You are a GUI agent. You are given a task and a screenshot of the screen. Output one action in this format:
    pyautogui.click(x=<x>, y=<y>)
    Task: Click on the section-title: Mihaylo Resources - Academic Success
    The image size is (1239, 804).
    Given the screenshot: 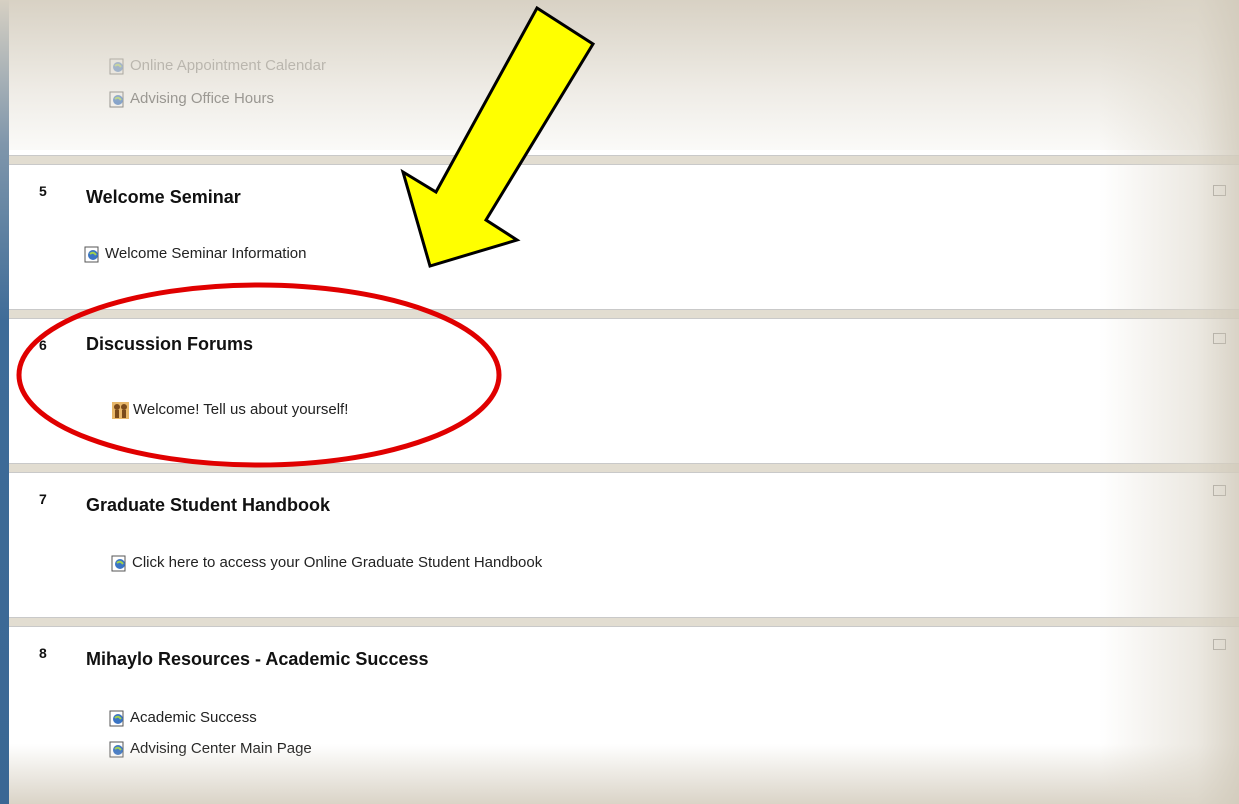 What is the action you would take?
    pyautogui.click(x=257, y=659)
    